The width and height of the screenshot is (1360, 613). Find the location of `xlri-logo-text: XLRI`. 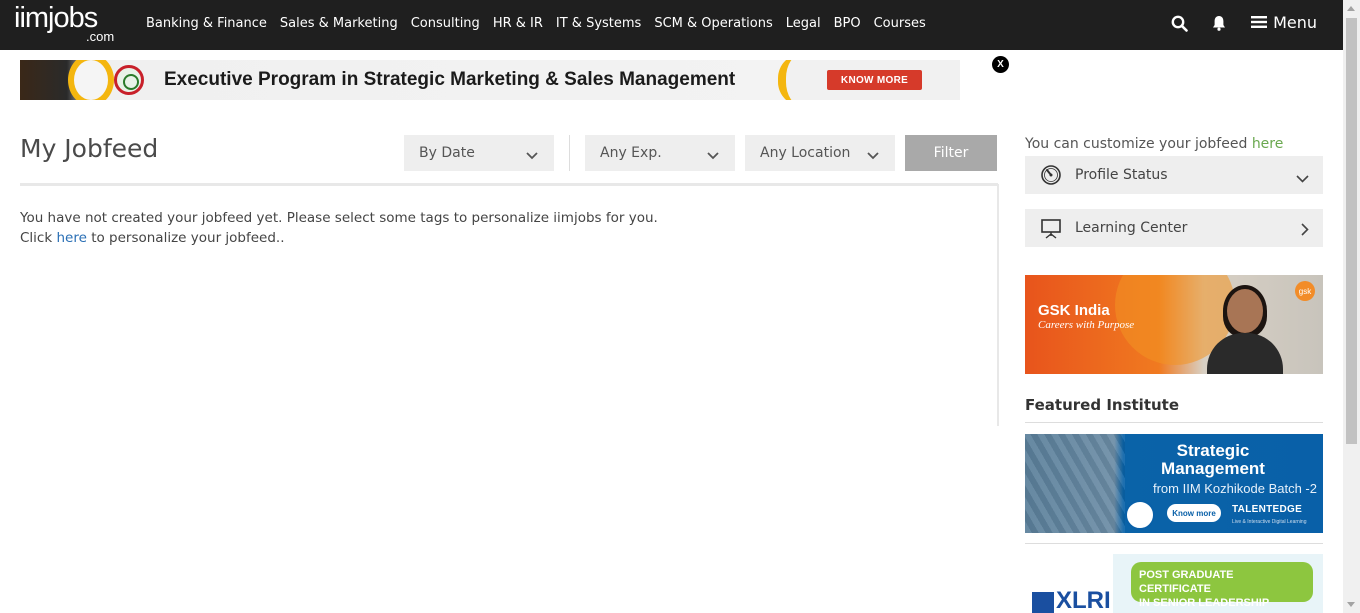

xlri-logo-text: XLRI is located at coordinates (1083, 600).